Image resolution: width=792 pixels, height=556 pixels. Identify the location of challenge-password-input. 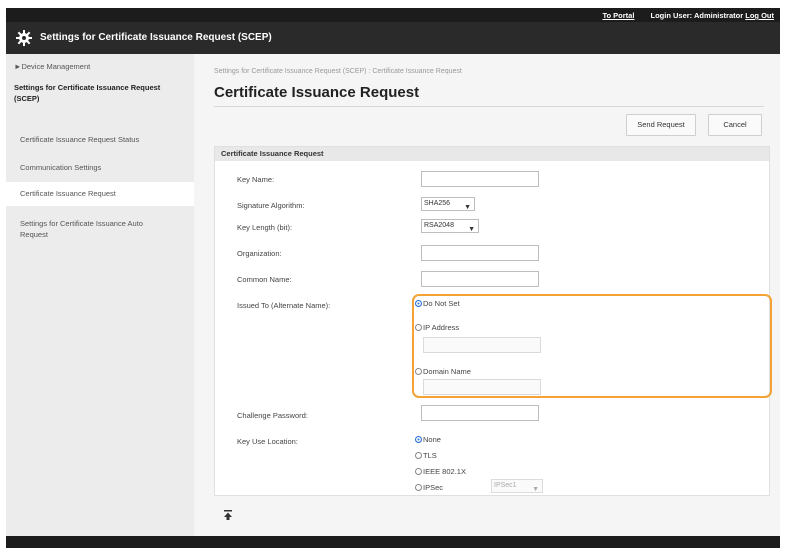
(480, 413).